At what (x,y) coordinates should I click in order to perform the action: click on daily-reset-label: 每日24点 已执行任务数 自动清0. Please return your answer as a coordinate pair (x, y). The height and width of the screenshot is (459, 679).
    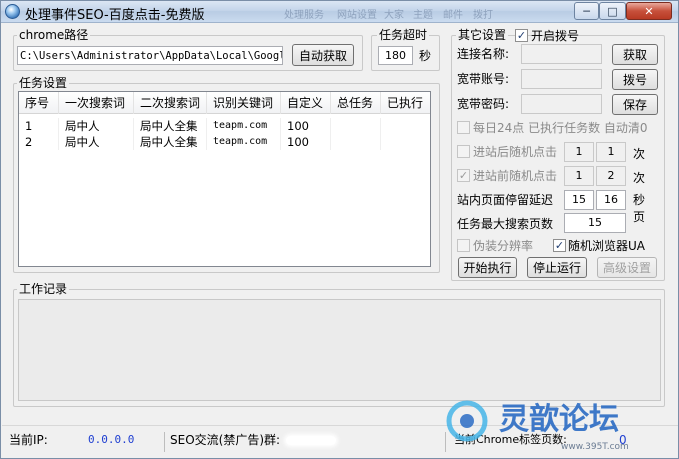
    Looking at the image, I should click on (560, 128).